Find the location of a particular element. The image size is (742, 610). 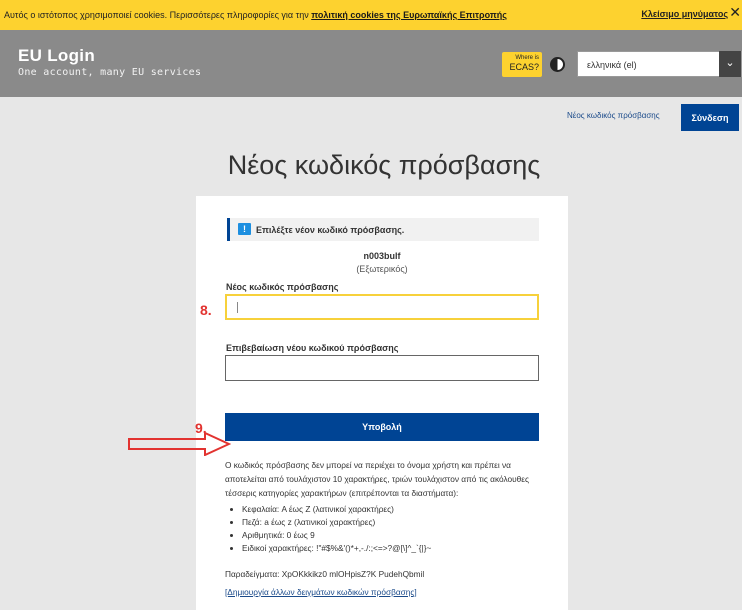

info-message: ! Επιλέξτε νέον κωδικό πρόσβασης. is located at coordinates (383, 229).